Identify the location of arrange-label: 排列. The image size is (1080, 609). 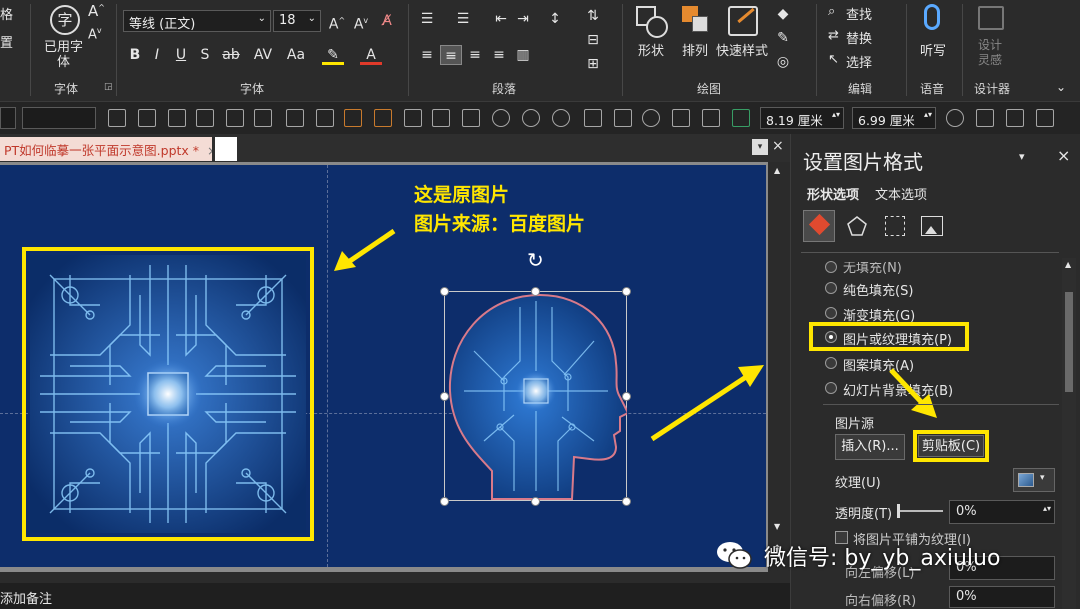
(695, 49).